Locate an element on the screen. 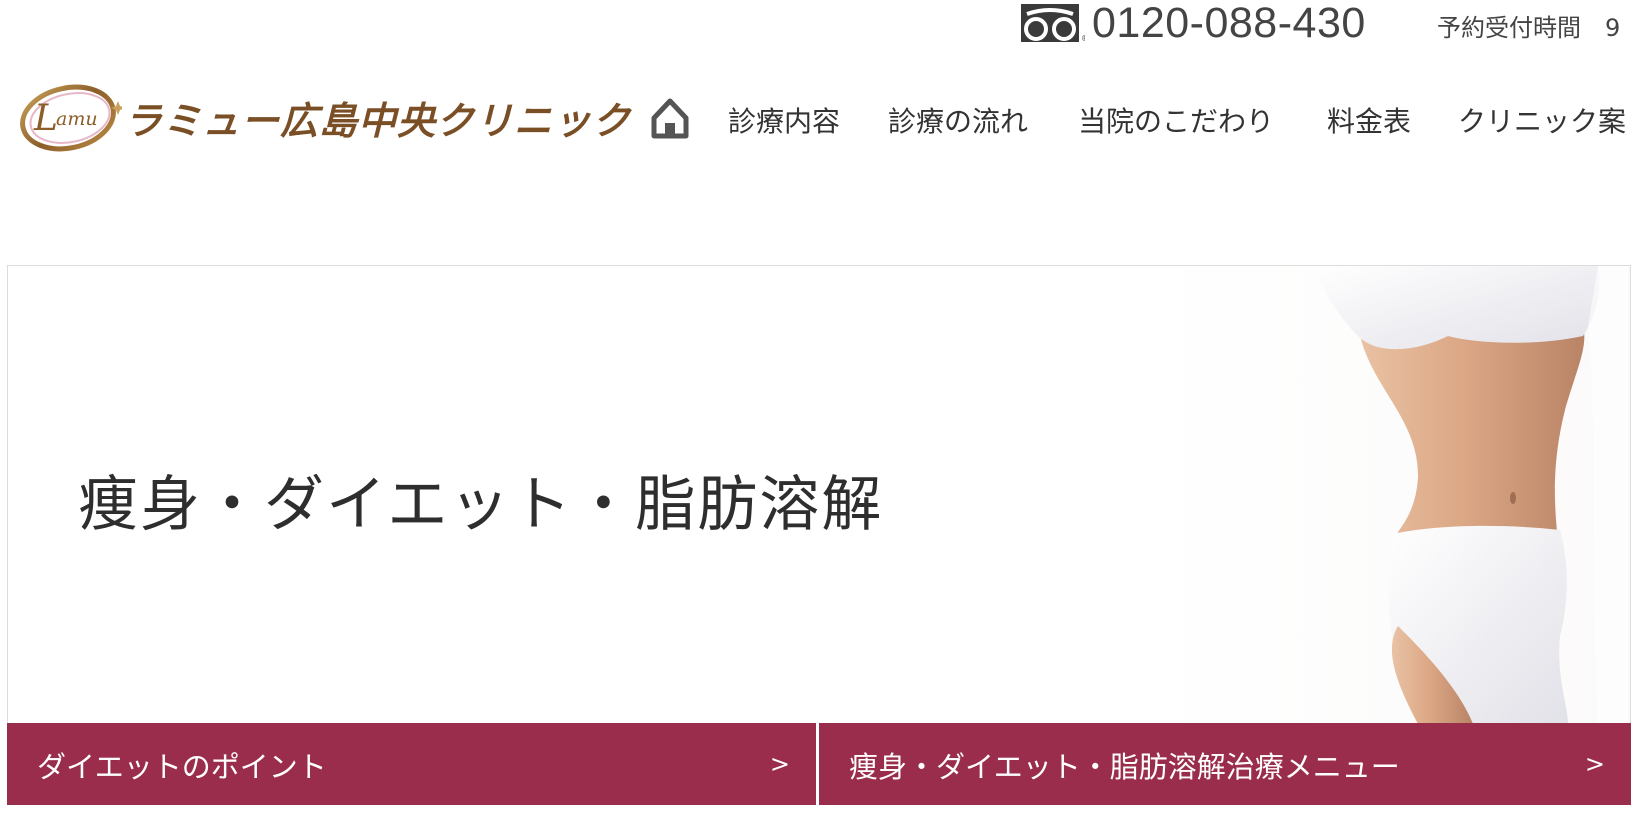 The width and height of the screenshot is (1638, 816). top-bar: ® 0120-088-430 予約受付時間 9 is located at coordinates (819, 24).